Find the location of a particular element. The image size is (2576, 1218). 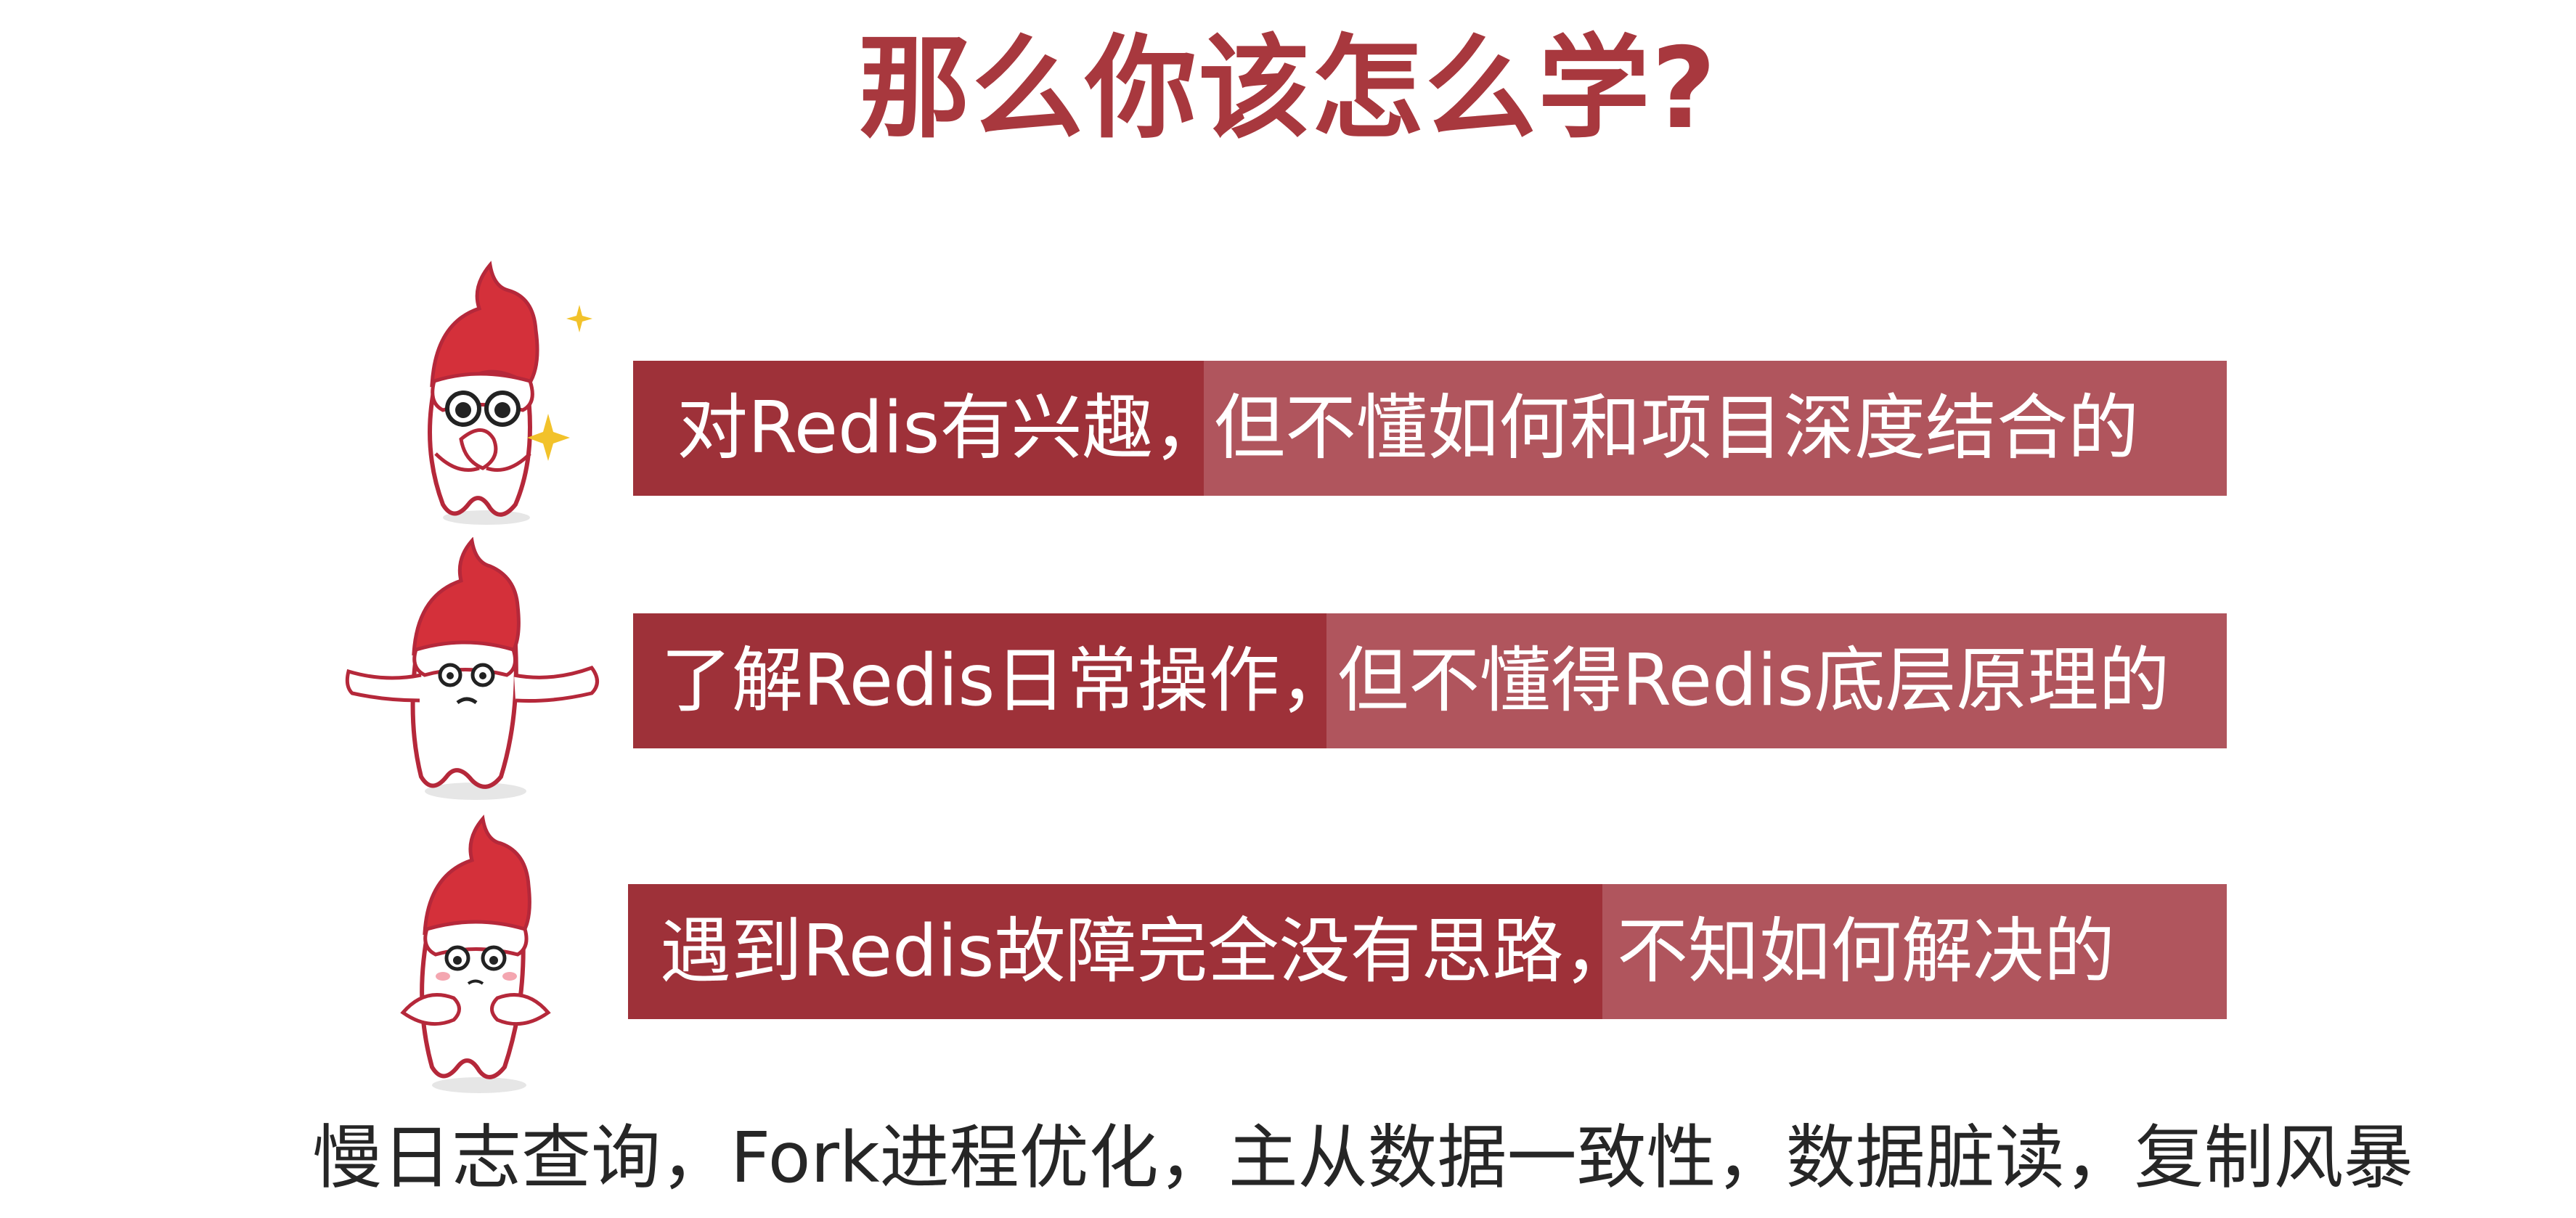

banner-row-3: 遇到Redis故障完全没有思路， 不知如何解决的 is located at coordinates (1427, 951).